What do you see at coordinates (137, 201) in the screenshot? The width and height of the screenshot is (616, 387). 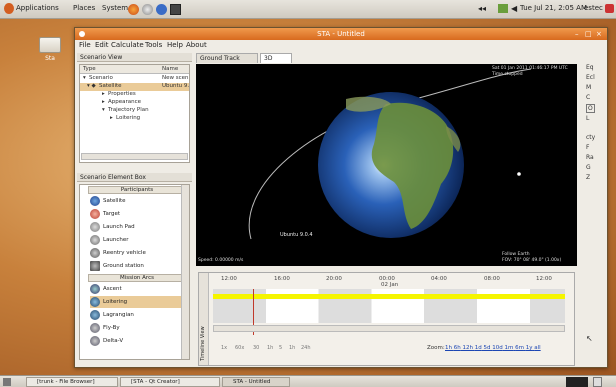 I see `participant-satellite: Satellite` at bounding box center [137, 201].